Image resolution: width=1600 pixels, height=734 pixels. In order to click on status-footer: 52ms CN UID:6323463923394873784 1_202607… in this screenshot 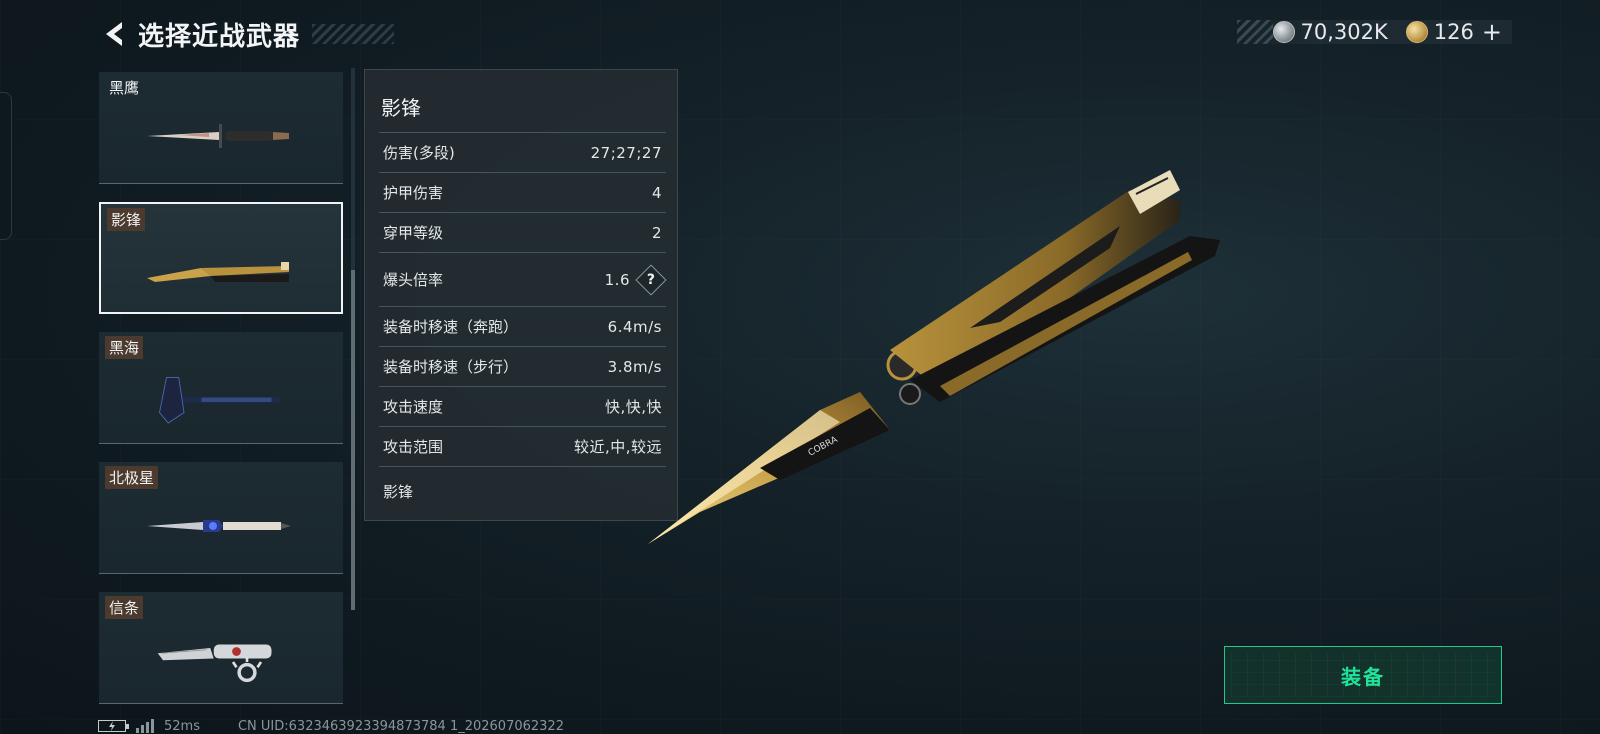, I will do `click(331, 726)`.